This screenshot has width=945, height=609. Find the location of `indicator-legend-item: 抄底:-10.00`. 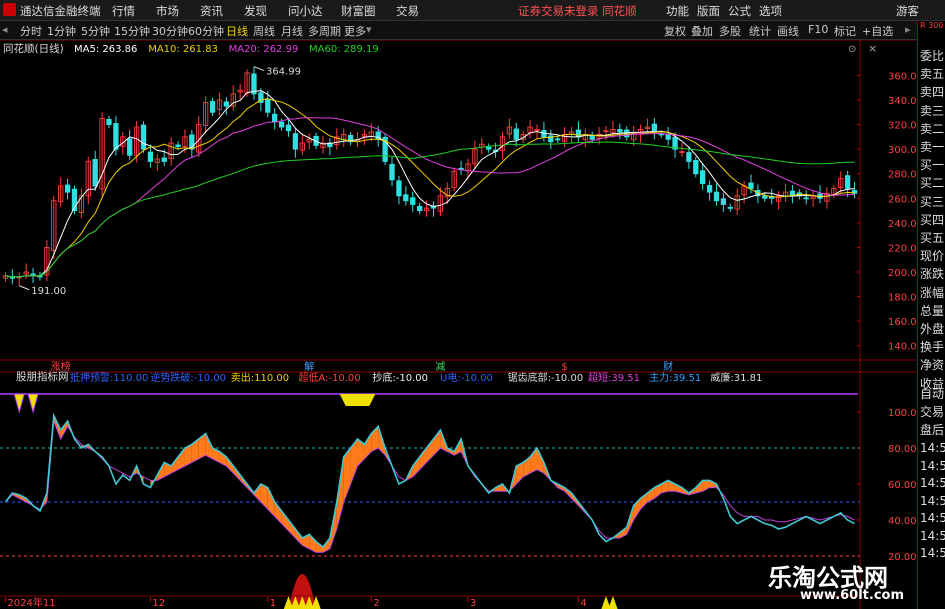

indicator-legend-item: 抄底:-10.00 is located at coordinates (400, 377).